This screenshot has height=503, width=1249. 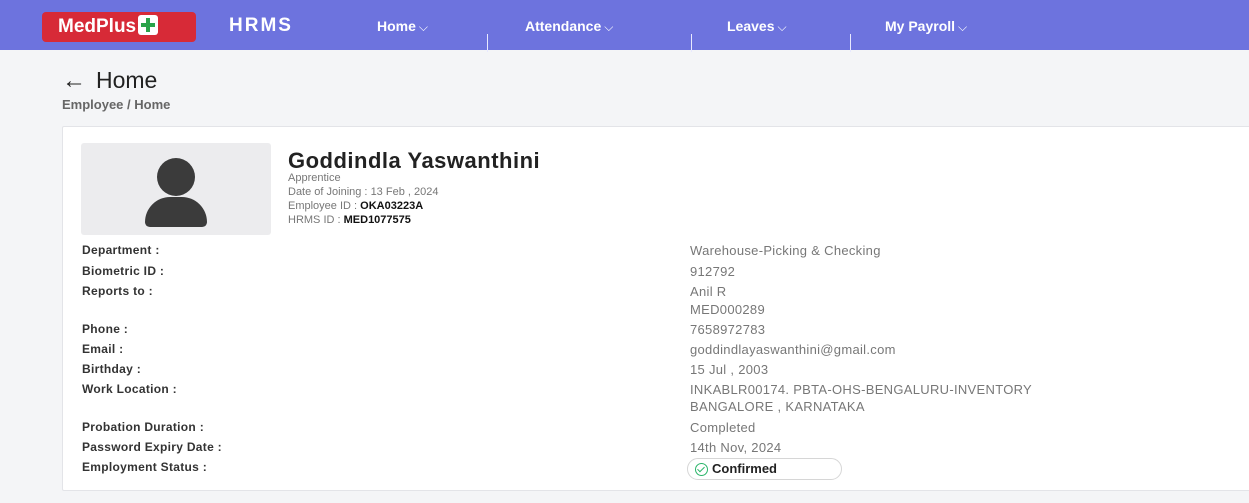 I want to click on status-badge: Confirmed, so click(x=764, y=469).